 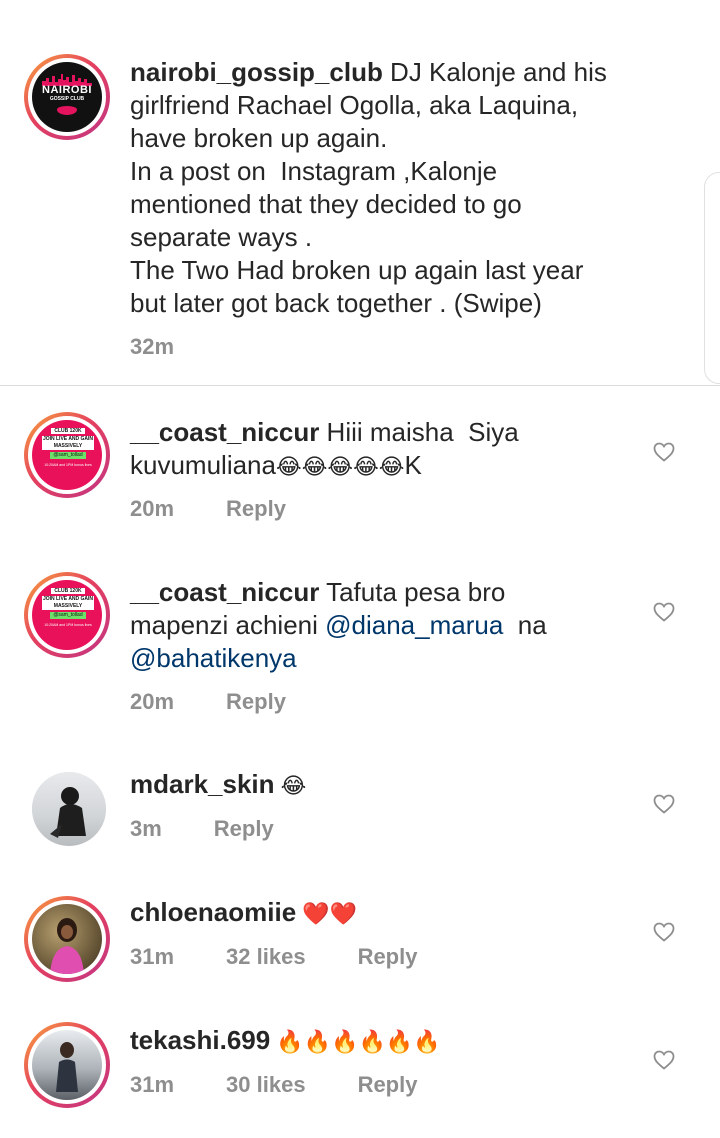 What do you see at coordinates (532, 625) in the screenshot?
I see `comment-body-mid: na` at bounding box center [532, 625].